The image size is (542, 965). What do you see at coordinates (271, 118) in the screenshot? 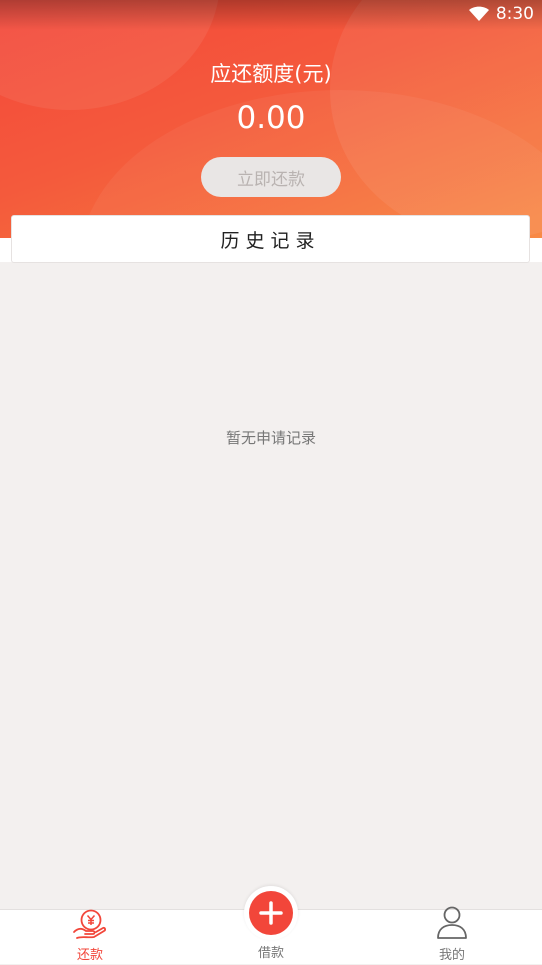
I see `amount-due-value: 0.00` at bounding box center [271, 118].